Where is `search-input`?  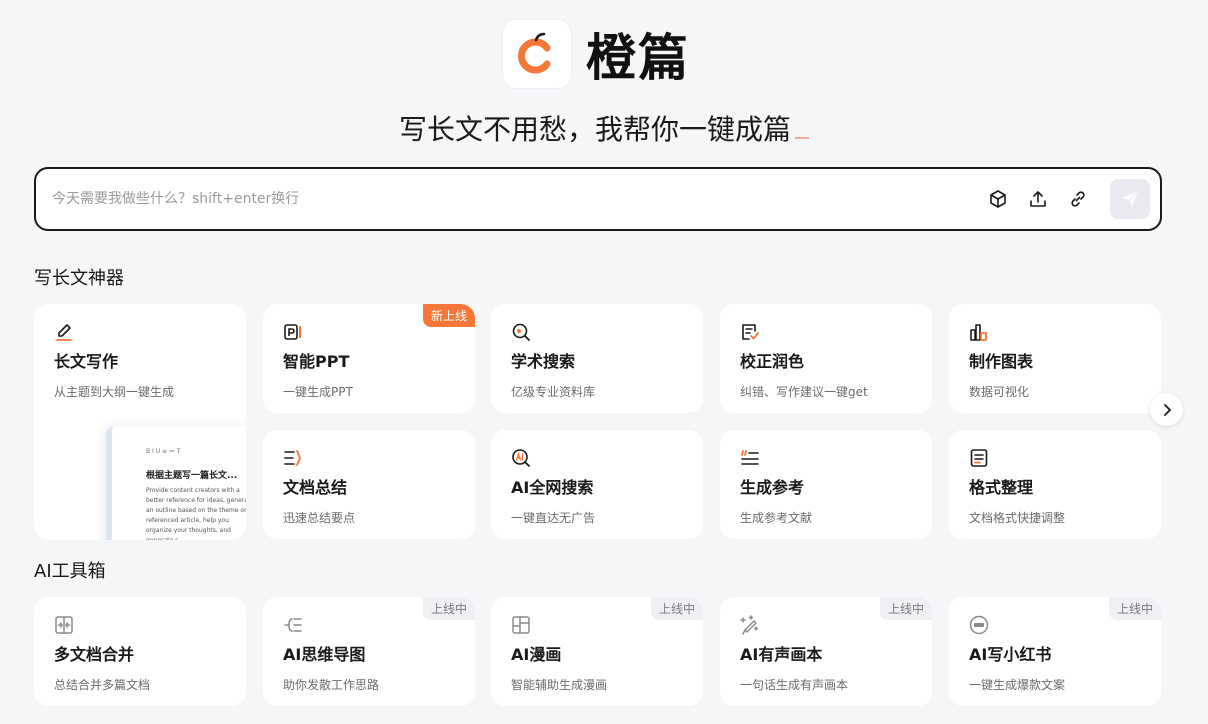 search-input is located at coordinates (515, 199).